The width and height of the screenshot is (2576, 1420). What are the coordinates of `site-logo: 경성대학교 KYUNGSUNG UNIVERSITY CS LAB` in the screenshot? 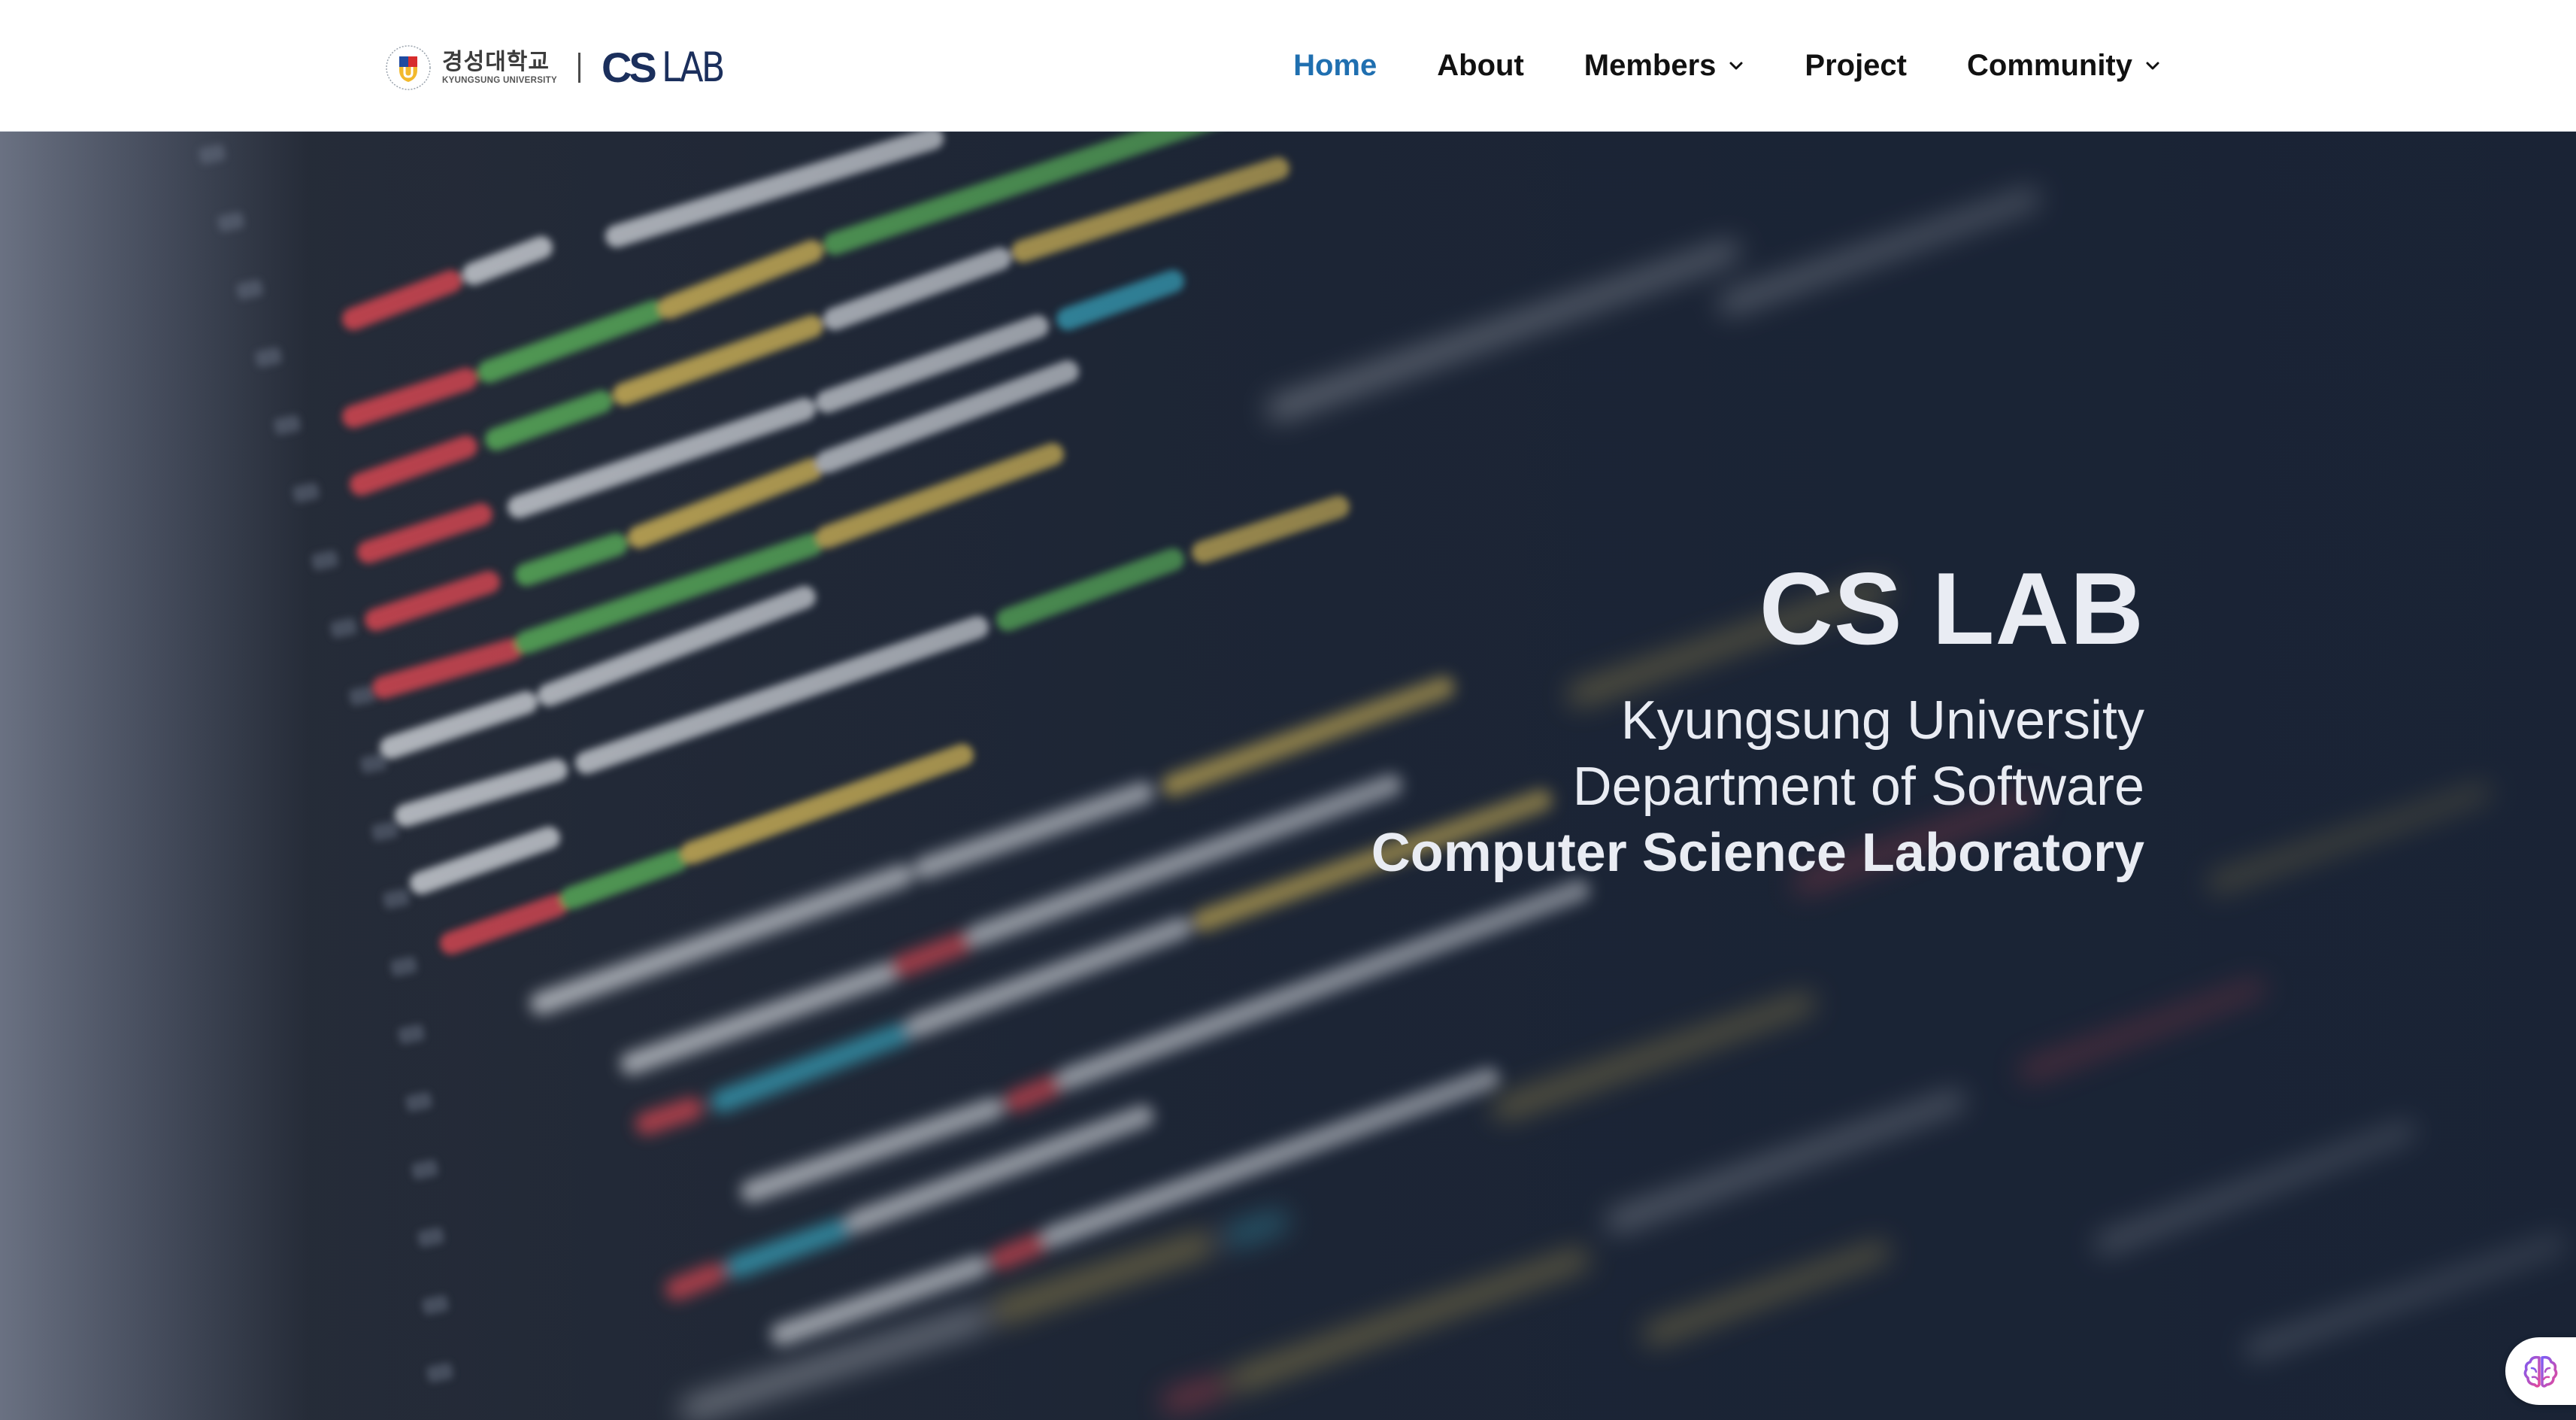 It's located at (559, 68).